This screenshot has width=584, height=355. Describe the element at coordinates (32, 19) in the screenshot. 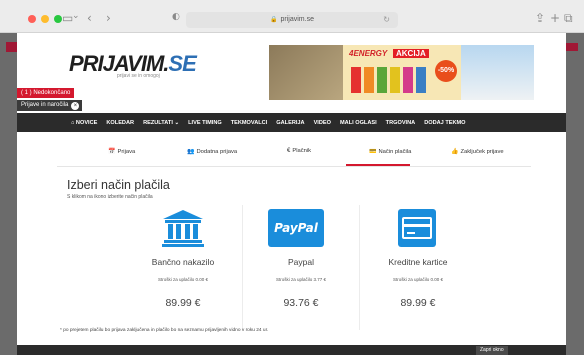

I see `close-window-button` at that location.